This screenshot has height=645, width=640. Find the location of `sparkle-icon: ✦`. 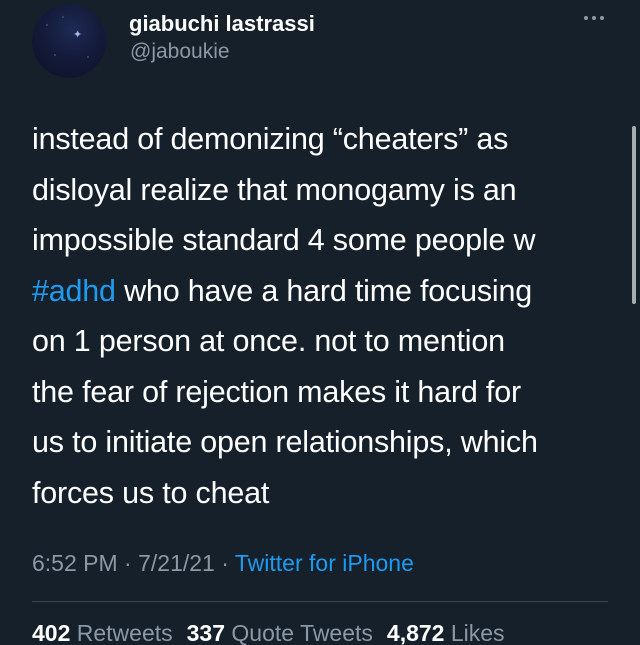

sparkle-icon: ✦ is located at coordinates (78, 35).